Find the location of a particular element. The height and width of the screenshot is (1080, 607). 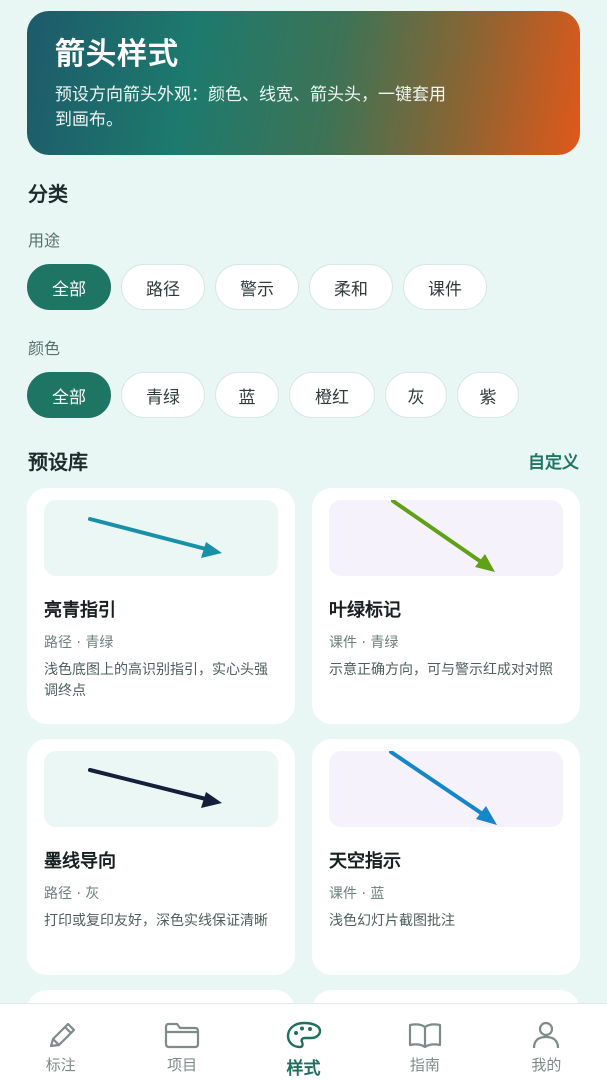

usage-chip-all: 全部 is located at coordinates (69, 287).